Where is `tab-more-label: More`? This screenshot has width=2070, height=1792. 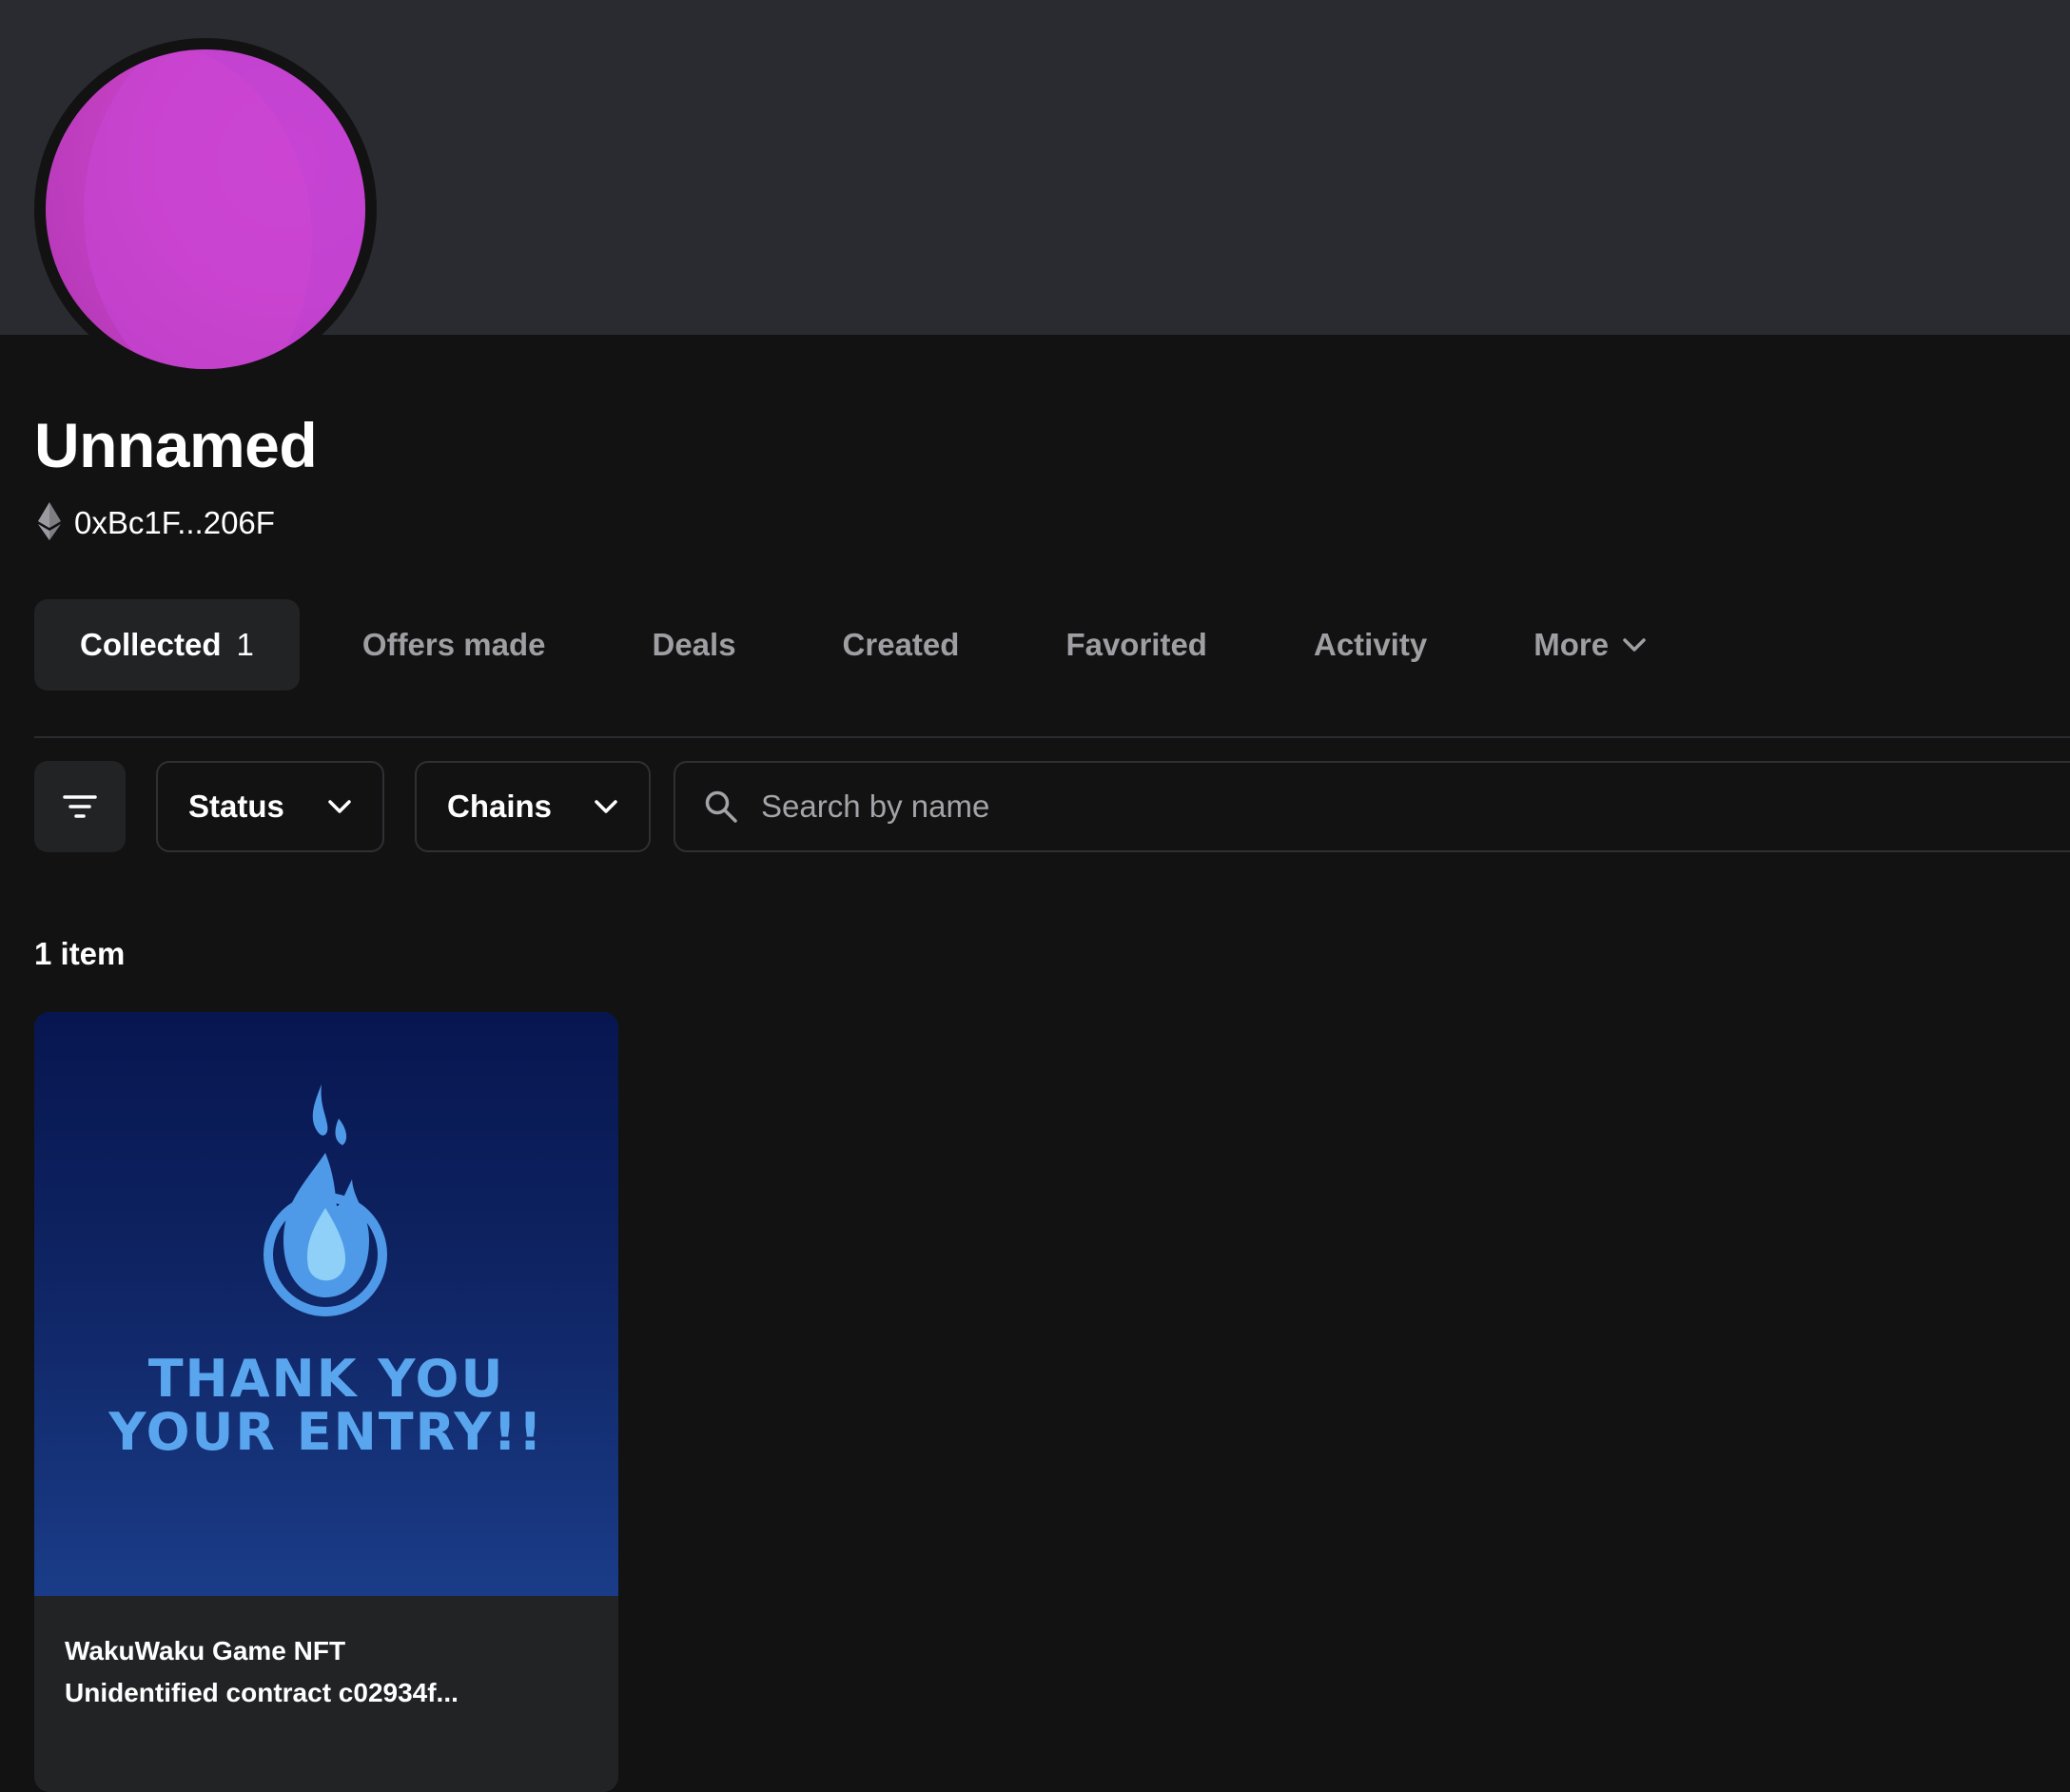 tab-more-label: More is located at coordinates (1571, 645).